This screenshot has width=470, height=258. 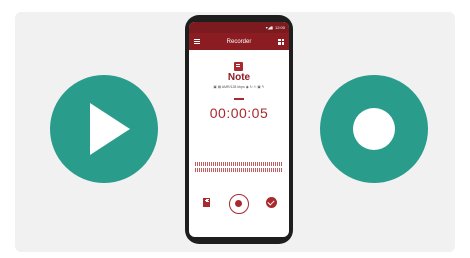 I want to click on bookmark-icon, so click(x=206, y=202).